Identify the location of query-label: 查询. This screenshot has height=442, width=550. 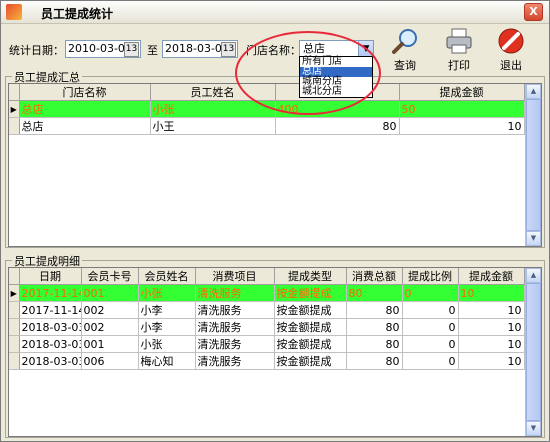
(405, 65).